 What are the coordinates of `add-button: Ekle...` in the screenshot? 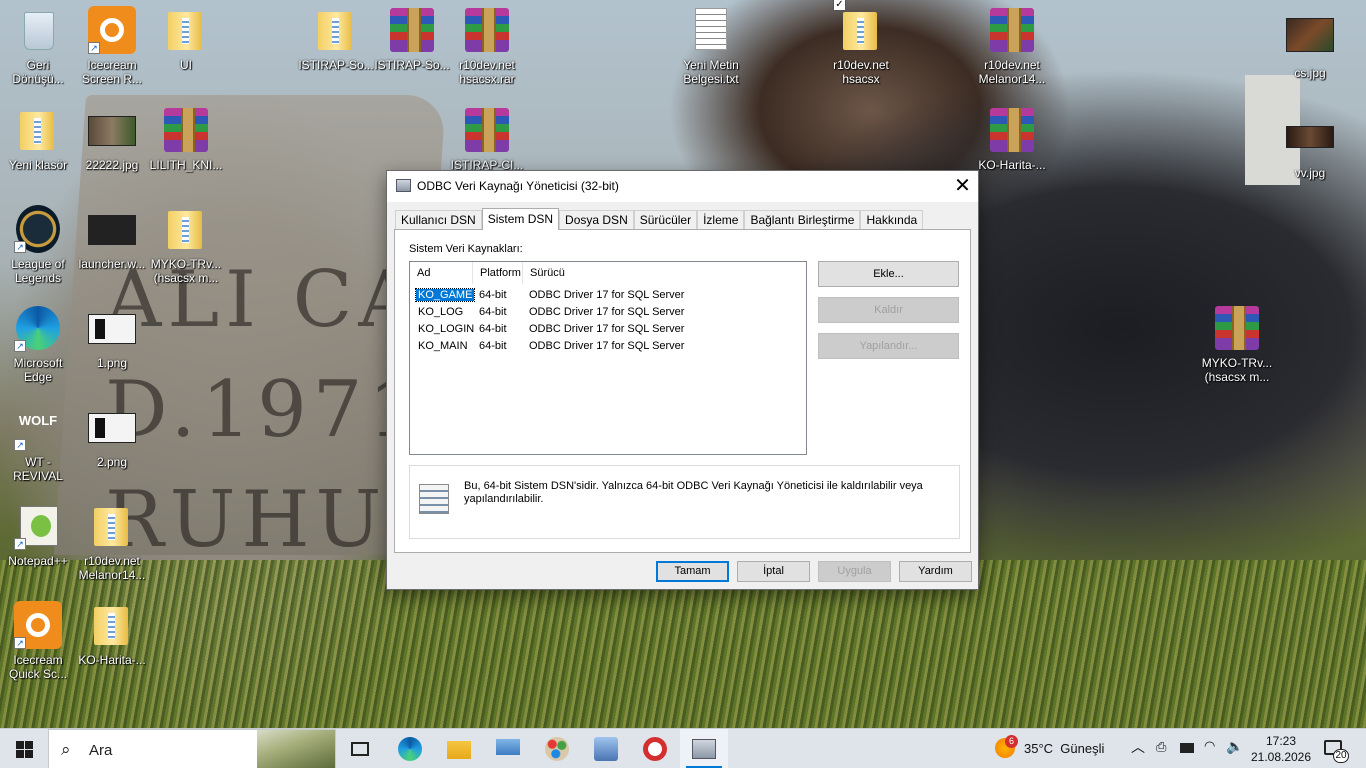 It's located at (888, 274).